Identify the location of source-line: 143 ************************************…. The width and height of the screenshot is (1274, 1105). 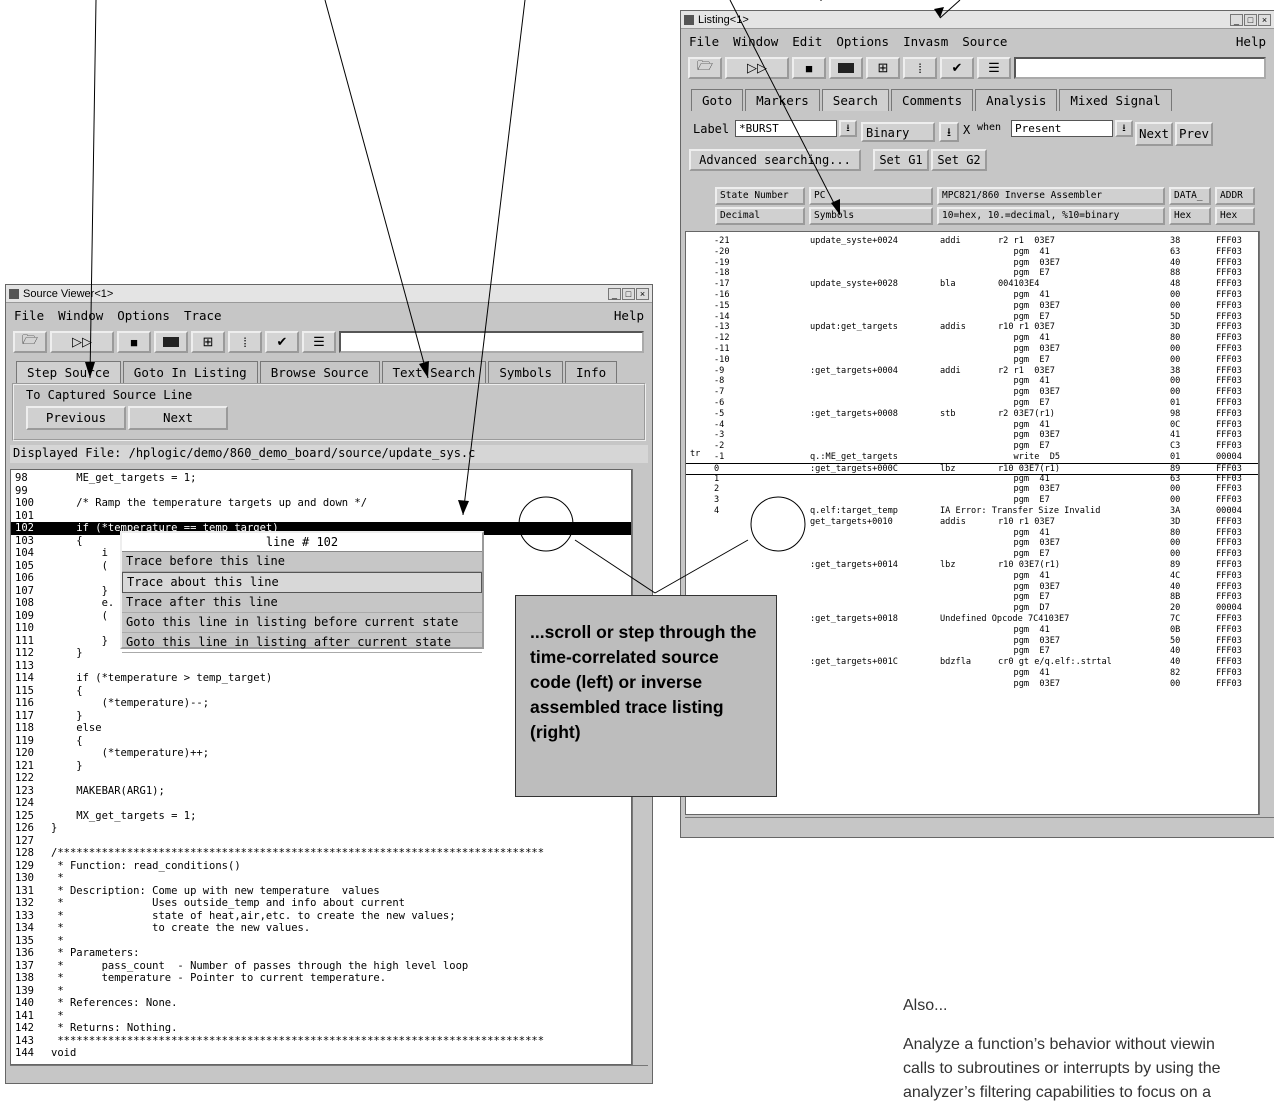
(321, 1041).